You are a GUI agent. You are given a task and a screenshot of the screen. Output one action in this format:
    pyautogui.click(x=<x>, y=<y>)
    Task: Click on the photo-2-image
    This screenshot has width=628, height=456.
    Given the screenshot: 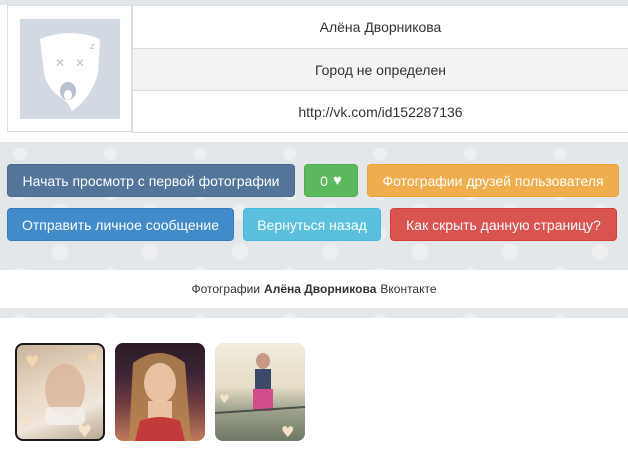 What is the action you would take?
    pyautogui.click(x=160, y=397)
    